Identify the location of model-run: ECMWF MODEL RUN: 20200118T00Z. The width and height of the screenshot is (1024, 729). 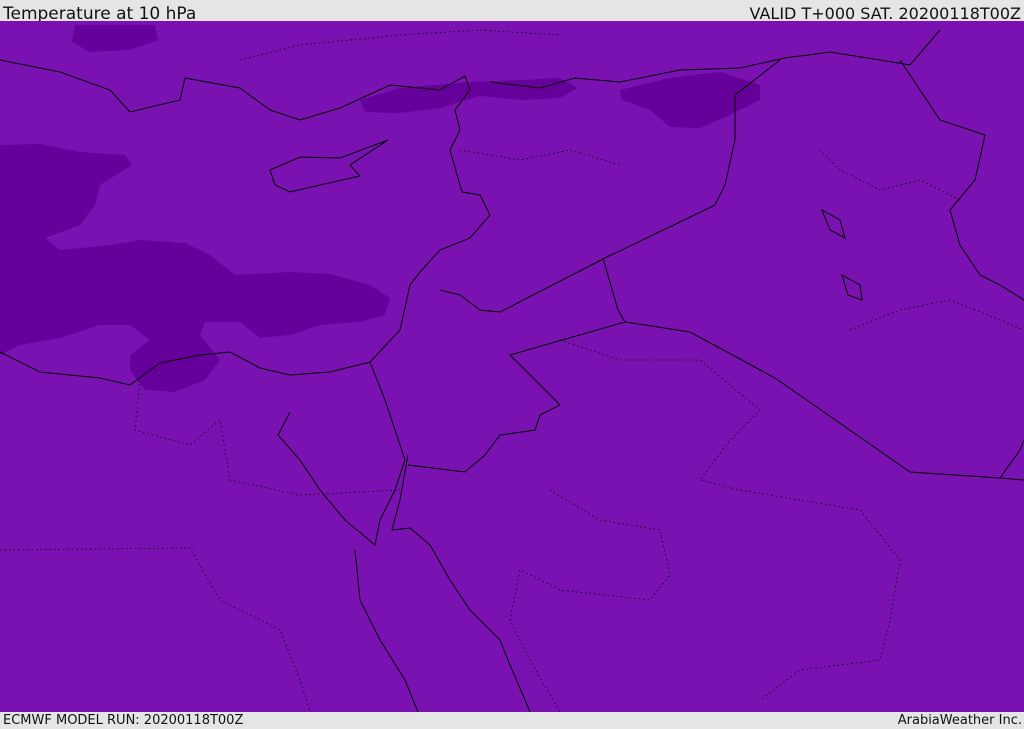
(123, 720).